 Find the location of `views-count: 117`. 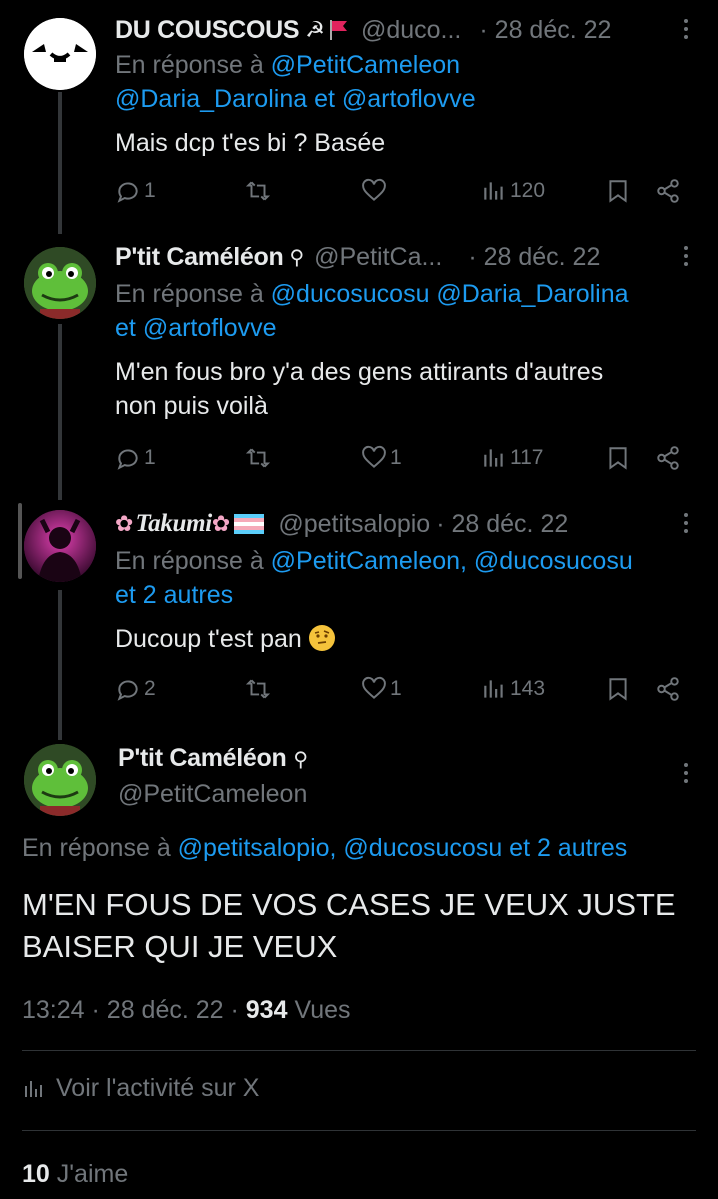

views-count: 117 is located at coordinates (527, 457).